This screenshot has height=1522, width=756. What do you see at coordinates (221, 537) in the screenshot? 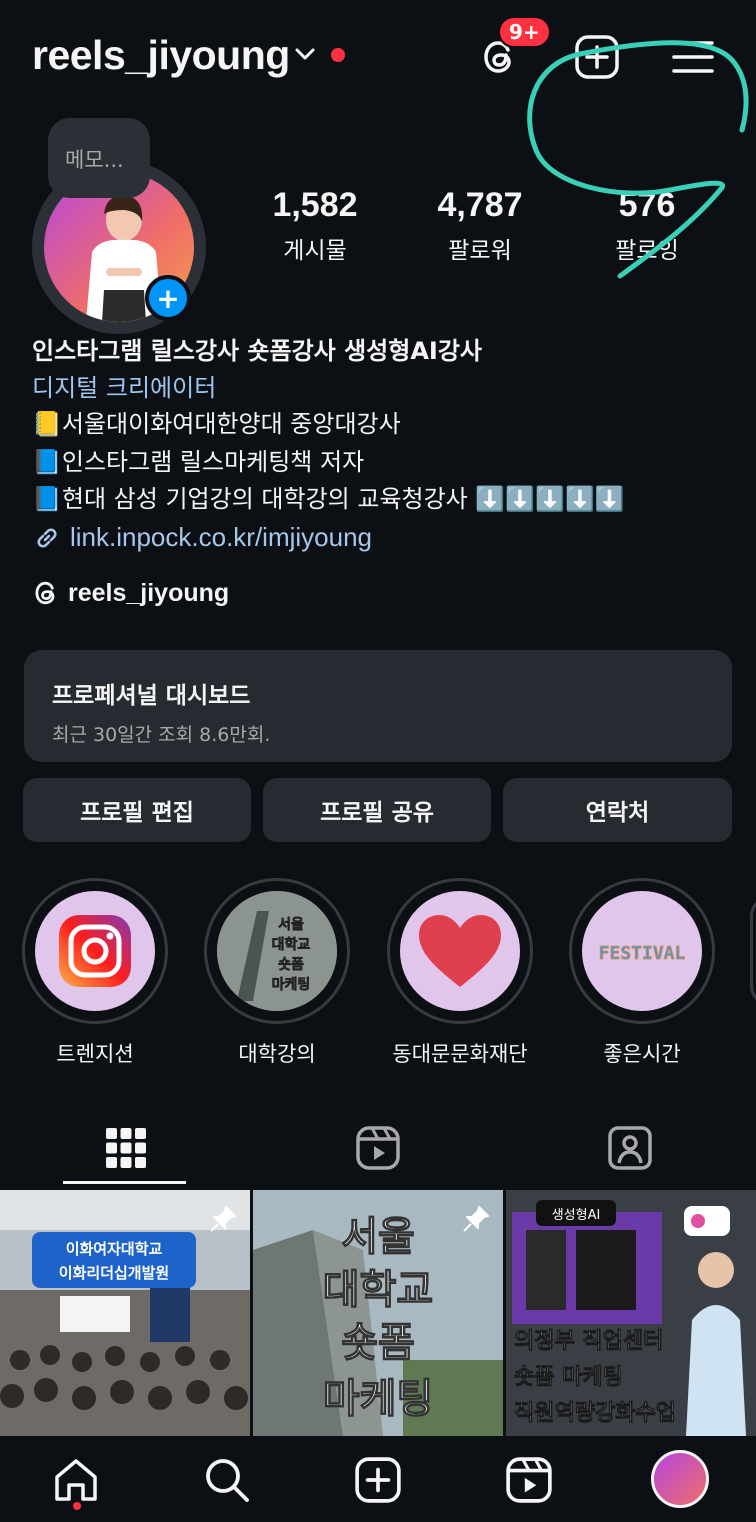
I see `link-text: link.inpock.co.kr/imjiyoung` at bounding box center [221, 537].